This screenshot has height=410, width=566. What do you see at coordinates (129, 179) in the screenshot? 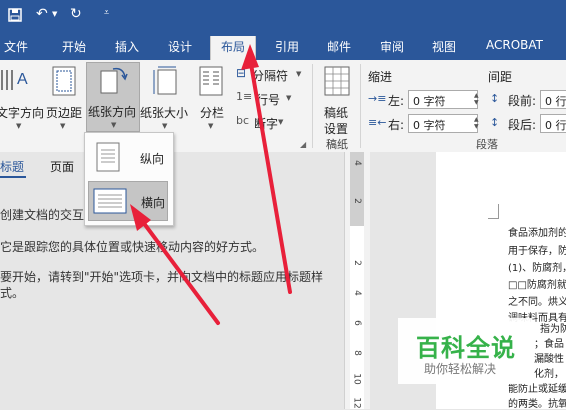
I see `orientation-menu: 纵向 横向` at bounding box center [129, 179].